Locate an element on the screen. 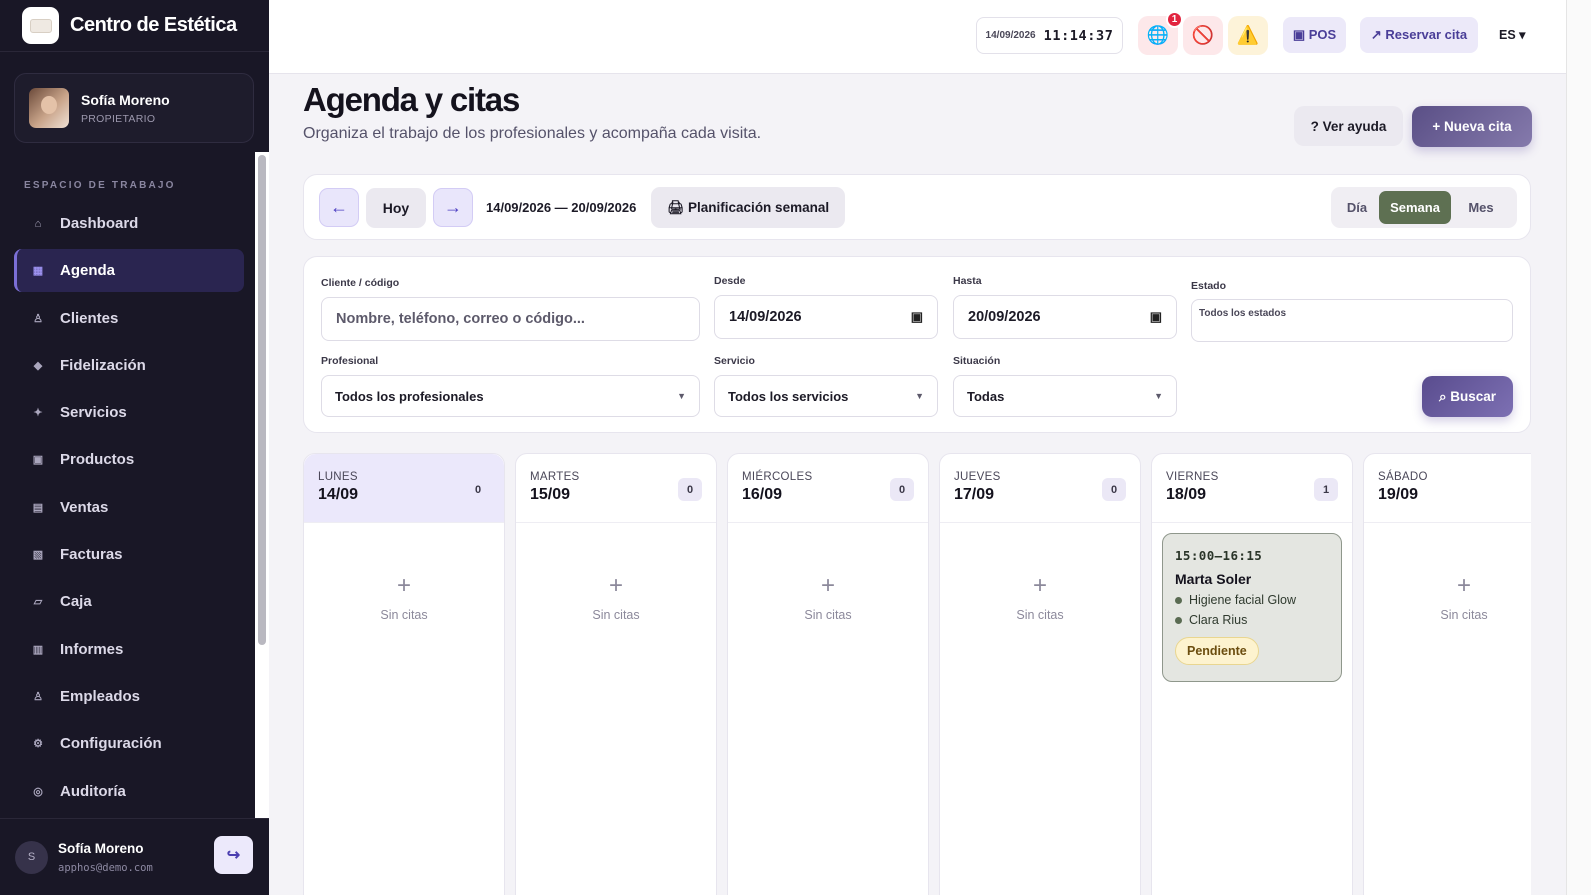 The image size is (1591, 895). view-week-tab: Semana is located at coordinates (1415, 207).